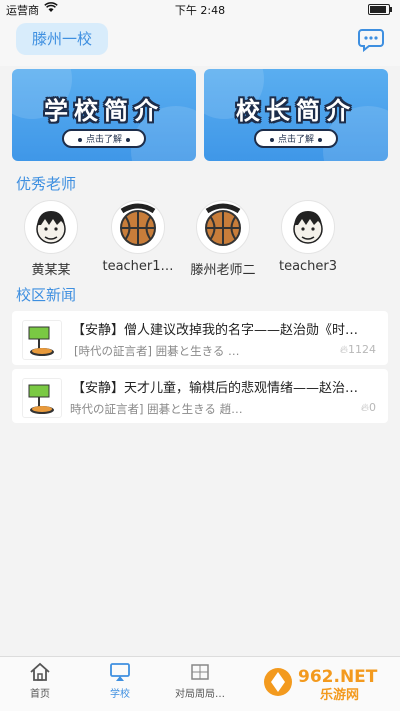 This screenshot has height=711, width=400. What do you see at coordinates (339, 695) in the screenshot?
I see `svg-text: 乐游网` at bounding box center [339, 695].